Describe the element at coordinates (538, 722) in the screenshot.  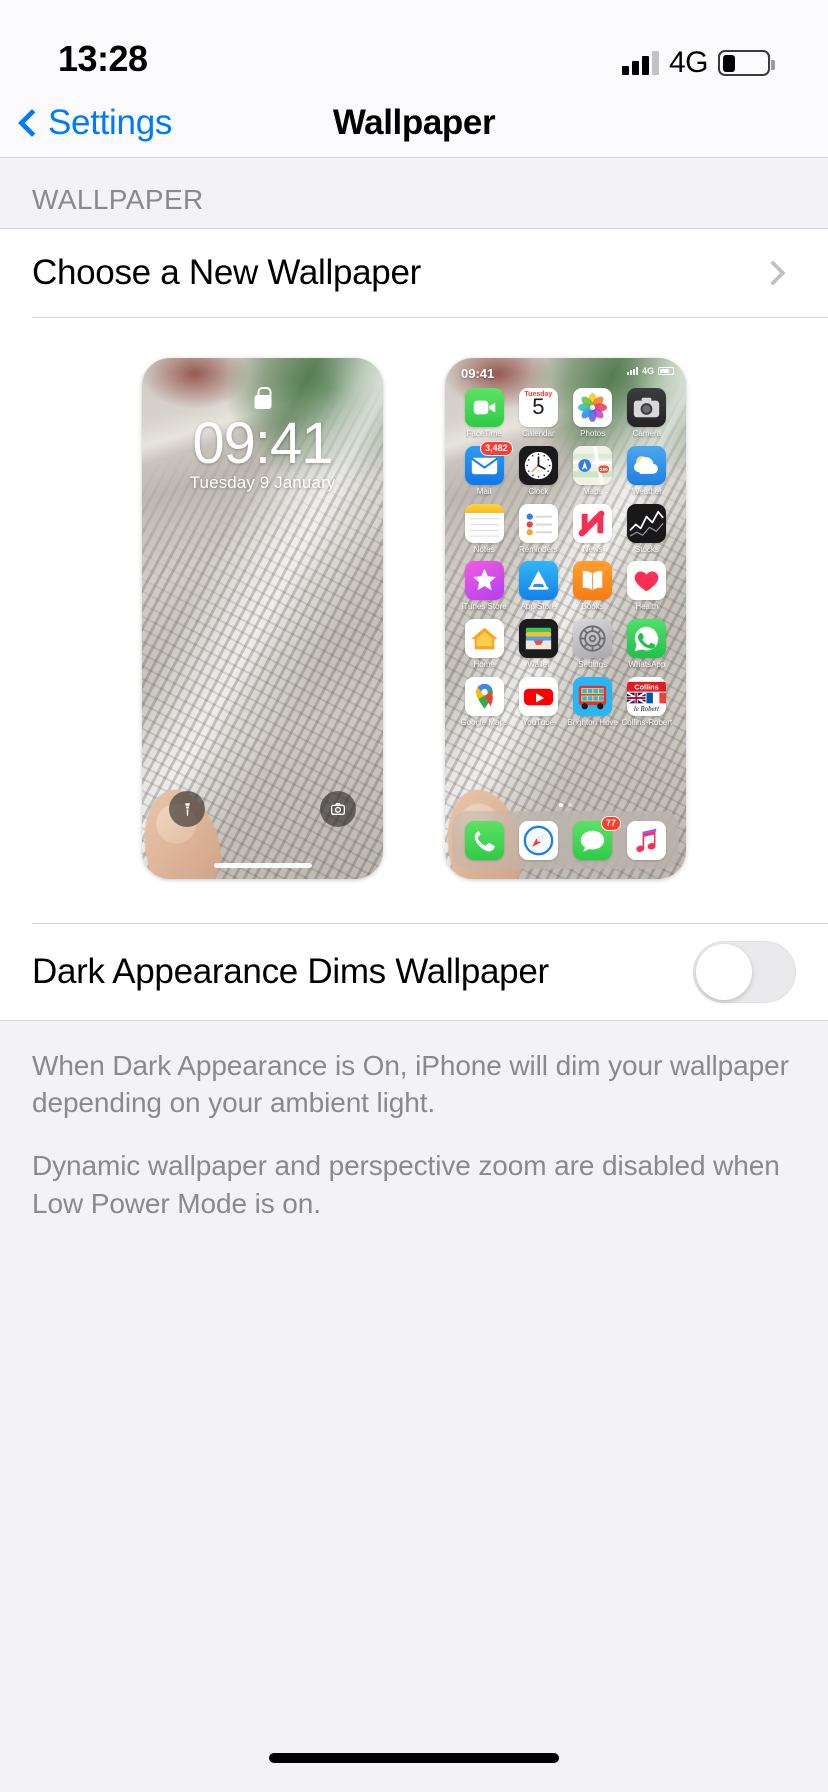
I see `app-label: YouTube` at that location.